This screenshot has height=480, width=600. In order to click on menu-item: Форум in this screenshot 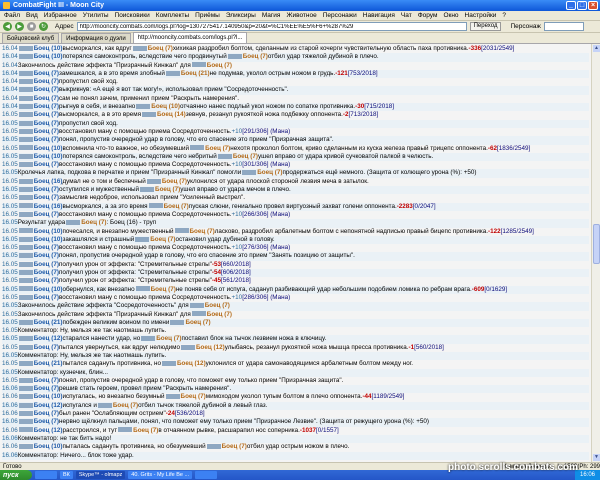, I will do `click(428, 15)`.